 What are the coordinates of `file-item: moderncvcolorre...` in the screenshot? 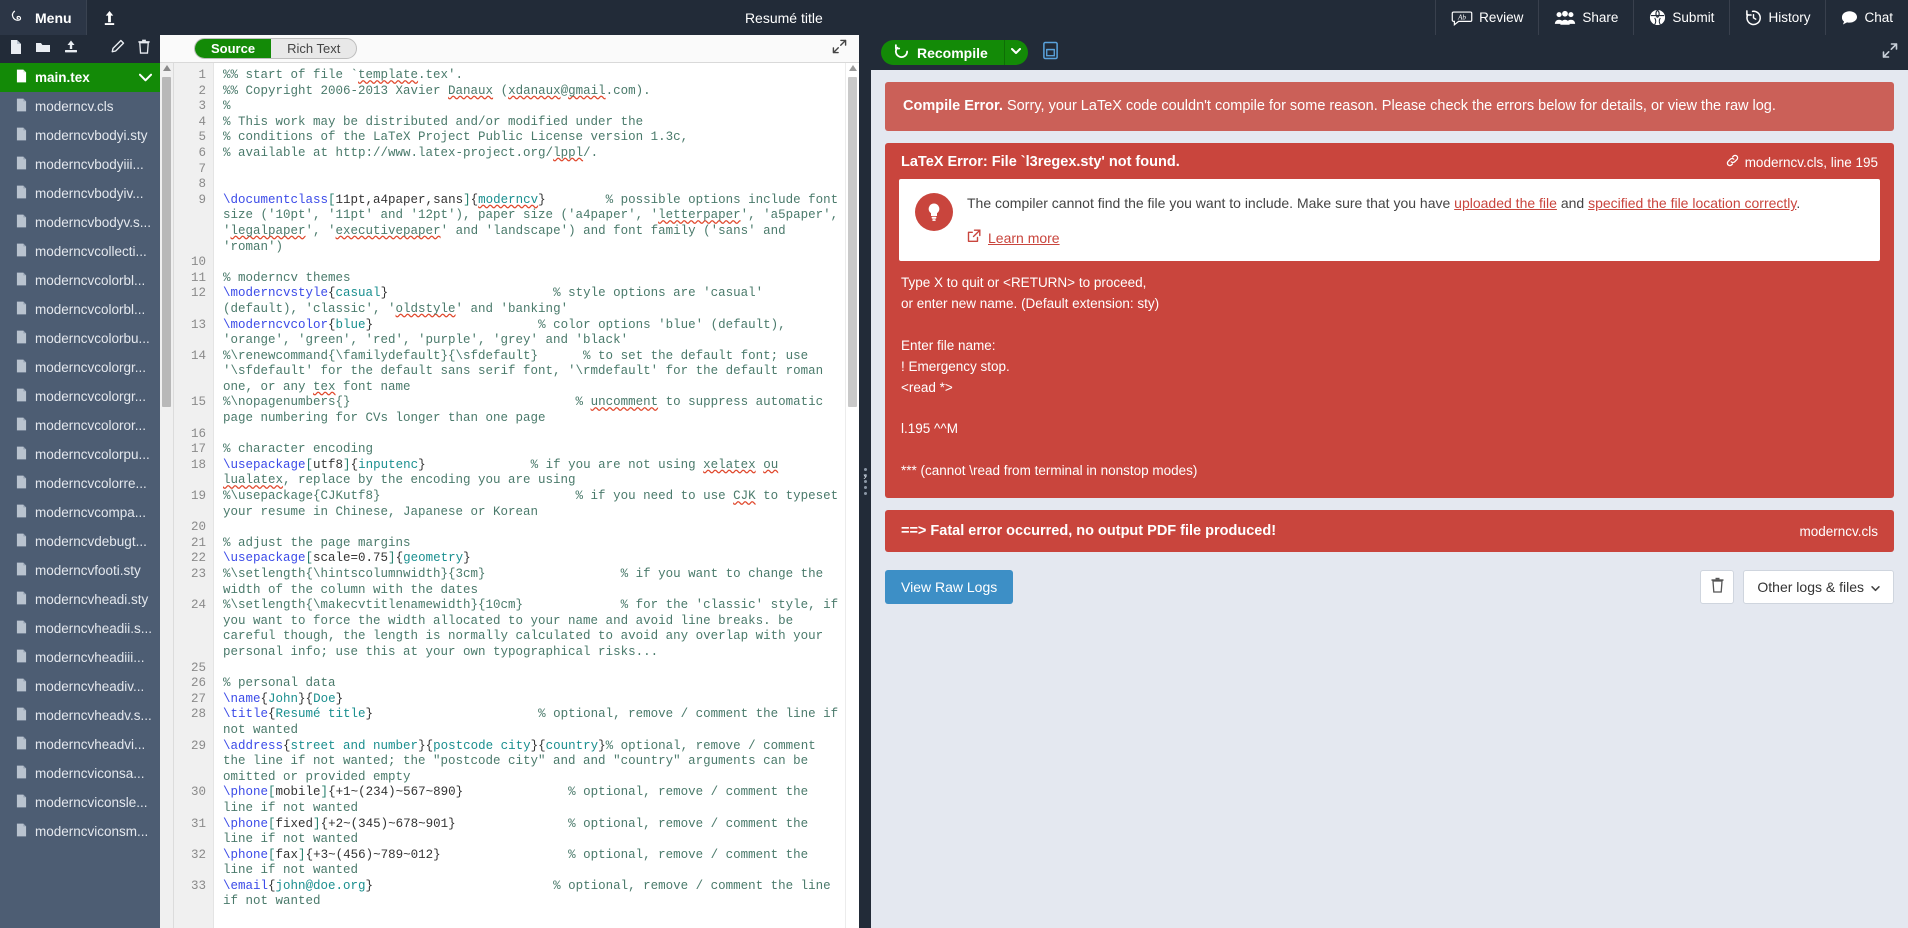 It's located at (80, 483).